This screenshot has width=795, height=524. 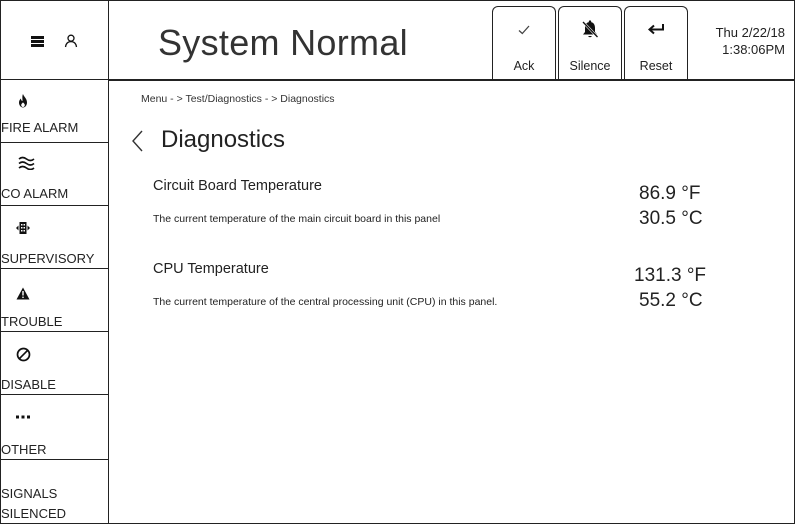 I want to click on sidebar-item-label: SUPERVISORY, so click(x=48, y=258).